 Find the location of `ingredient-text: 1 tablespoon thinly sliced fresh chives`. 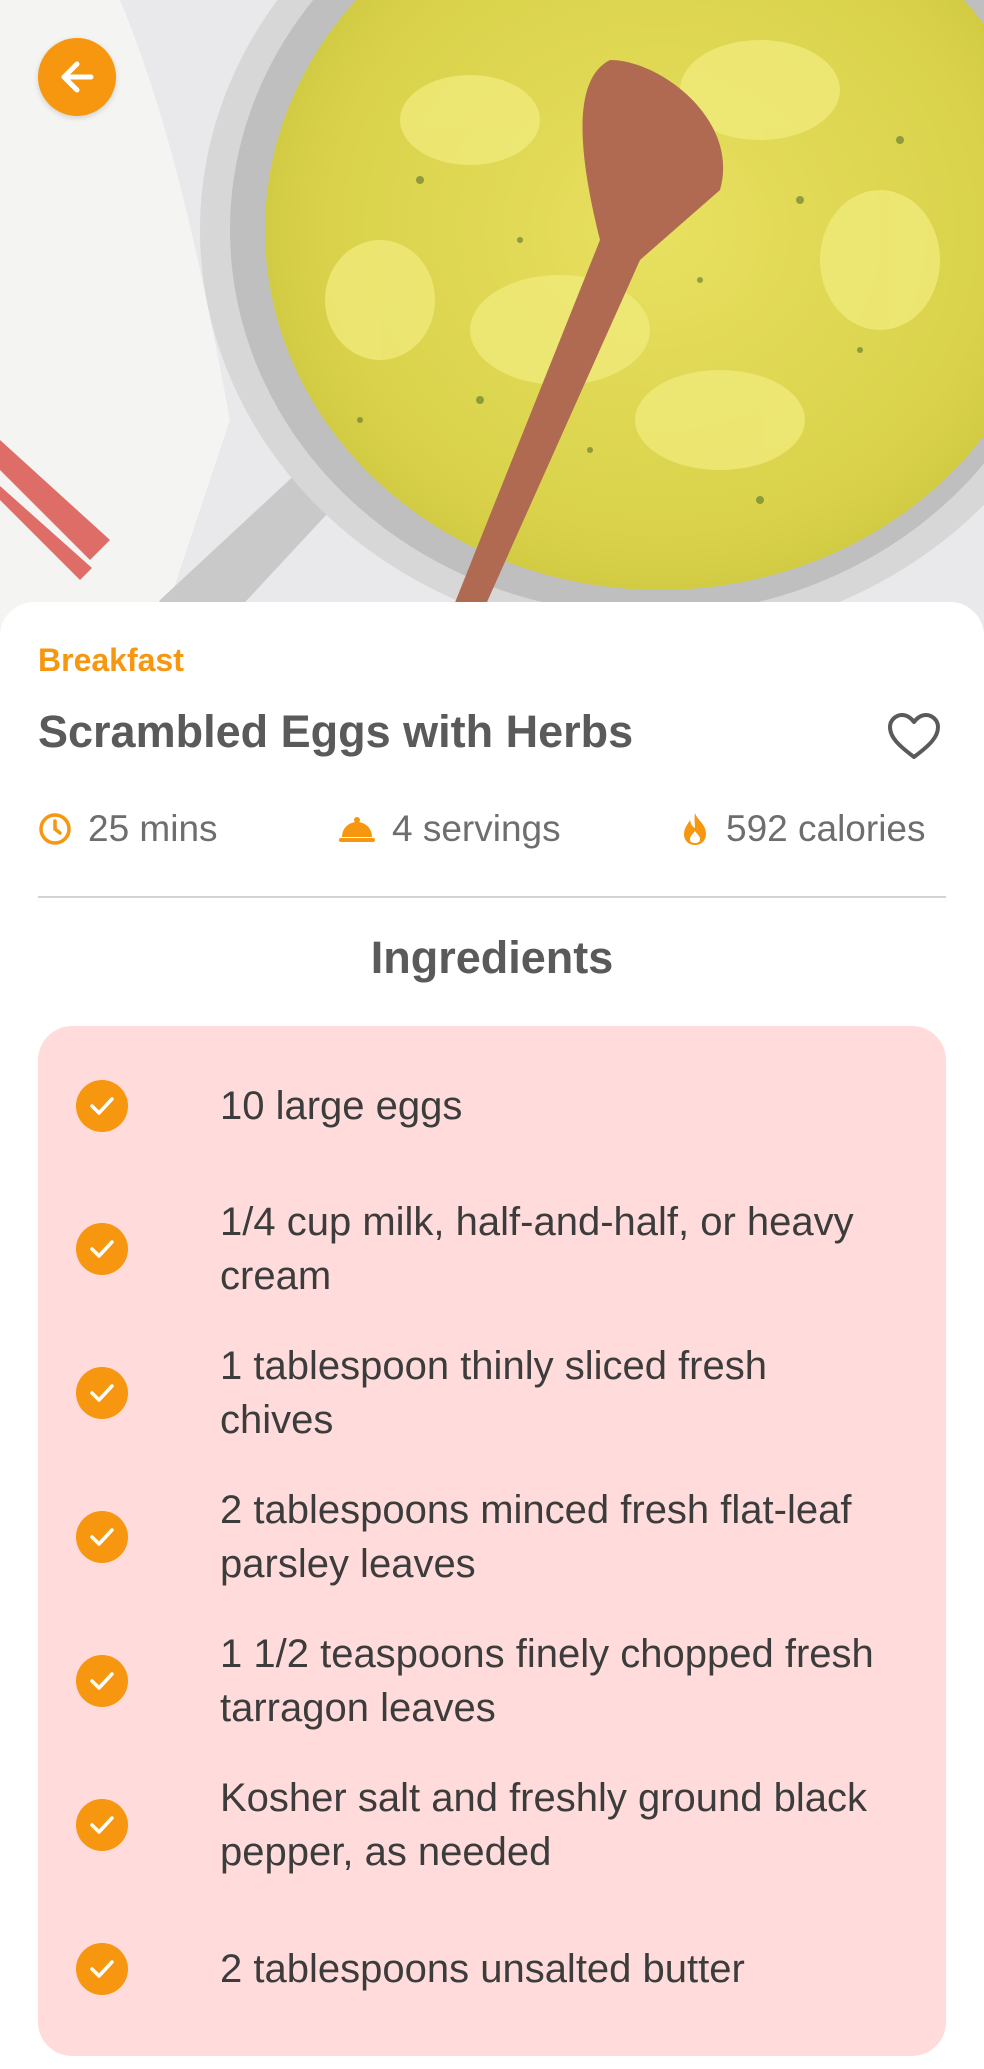

ingredient-text: 1 tablespoon thinly sliced fresh chives is located at coordinates (493, 1392).